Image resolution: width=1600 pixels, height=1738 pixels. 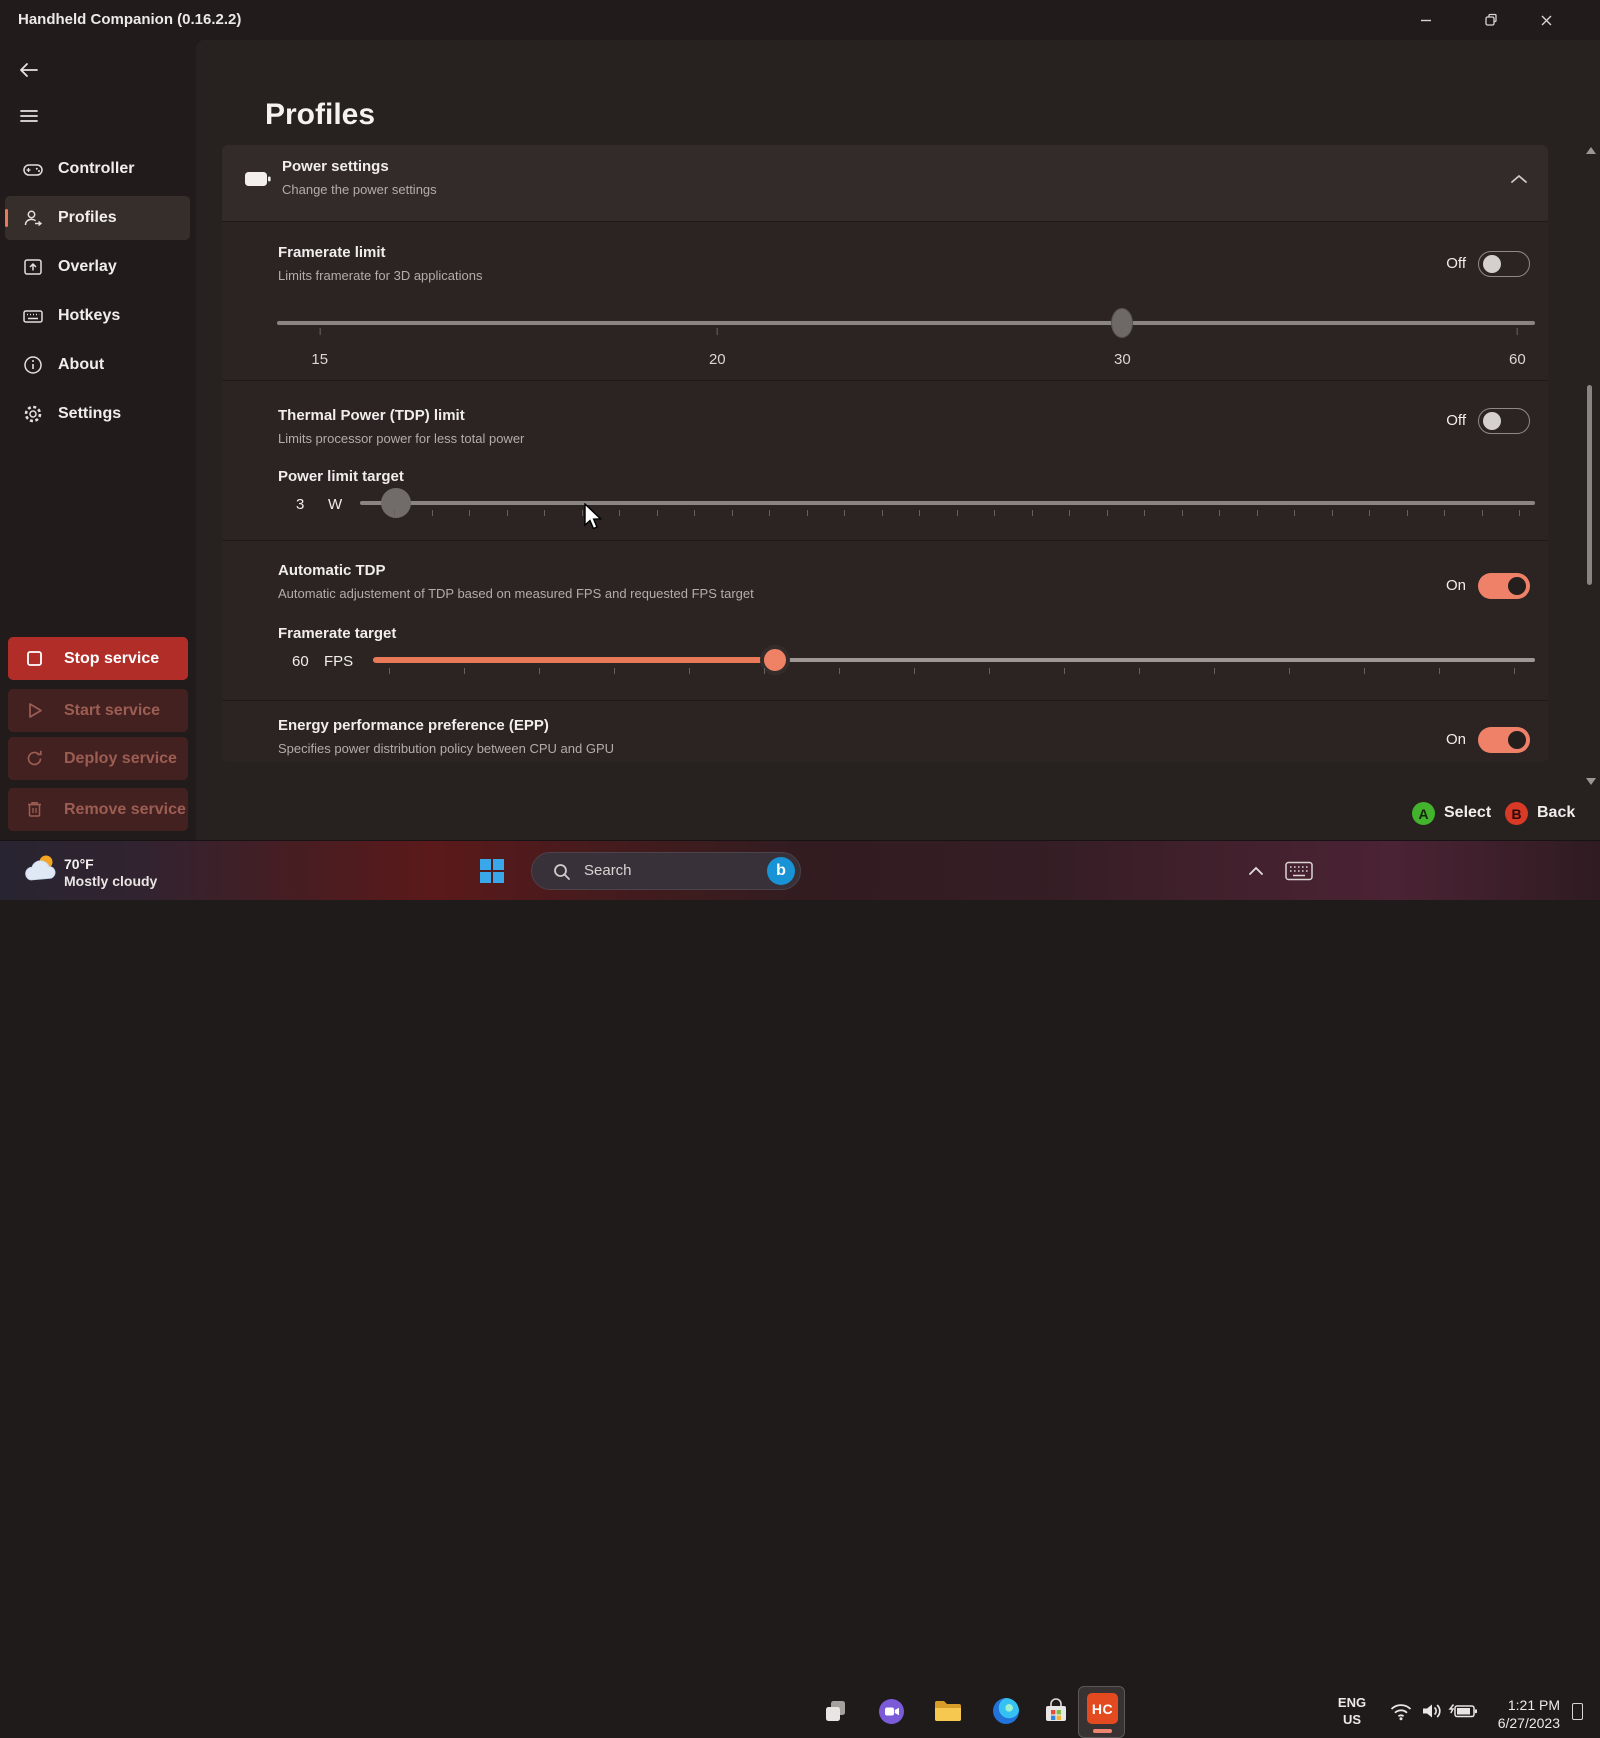 I want to click on remove-service-button: Remove service, so click(x=98, y=809).